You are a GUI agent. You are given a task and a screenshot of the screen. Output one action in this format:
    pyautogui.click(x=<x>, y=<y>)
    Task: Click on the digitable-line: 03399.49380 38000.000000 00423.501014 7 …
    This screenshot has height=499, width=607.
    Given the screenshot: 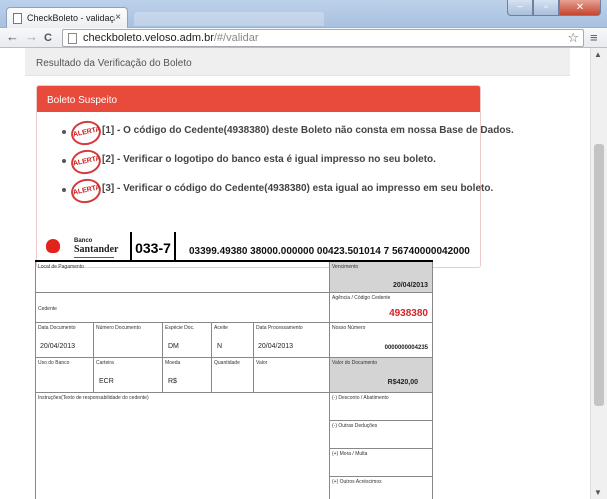 What is the action you would take?
    pyautogui.click(x=329, y=251)
    